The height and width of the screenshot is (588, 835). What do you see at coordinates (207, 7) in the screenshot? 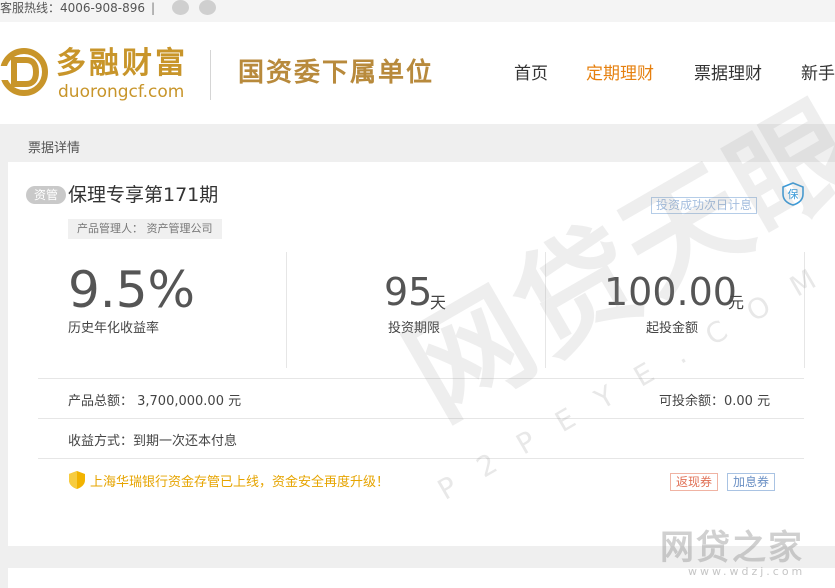
I see `wechat-icon` at bounding box center [207, 7].